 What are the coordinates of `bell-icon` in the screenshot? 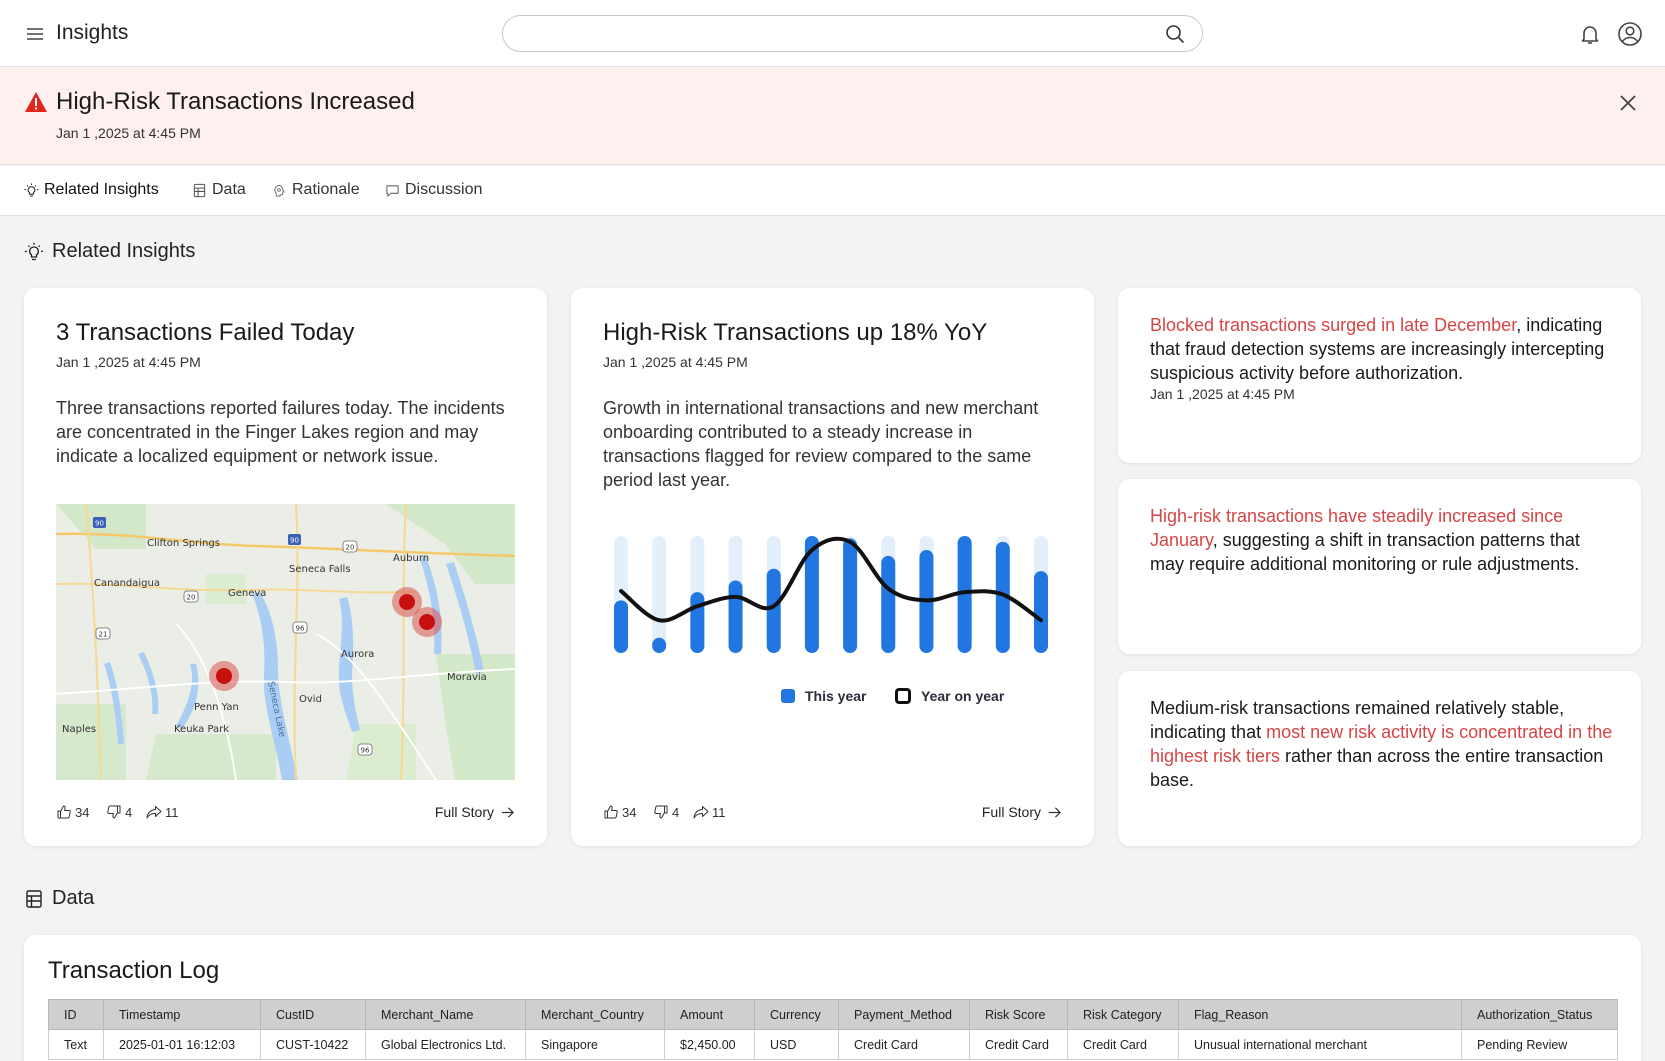 It's located at (1590, 34).